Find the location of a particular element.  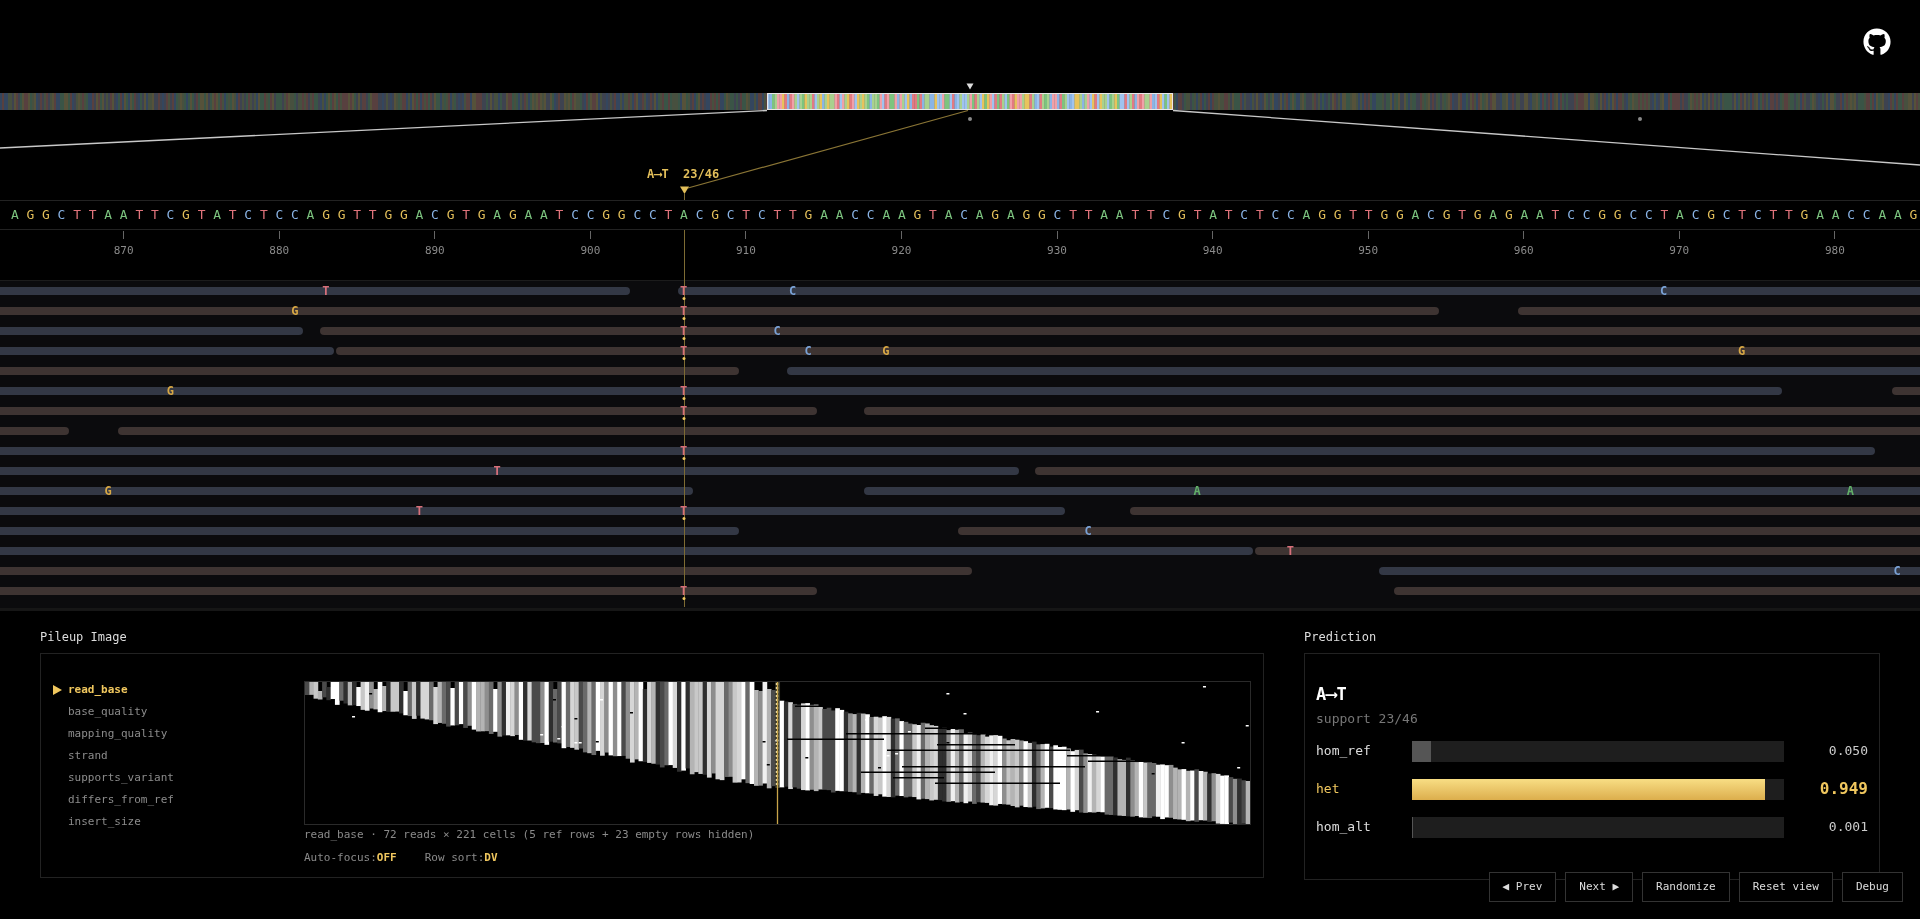

ruler-label: 880 is located at coordinates (279, 251).